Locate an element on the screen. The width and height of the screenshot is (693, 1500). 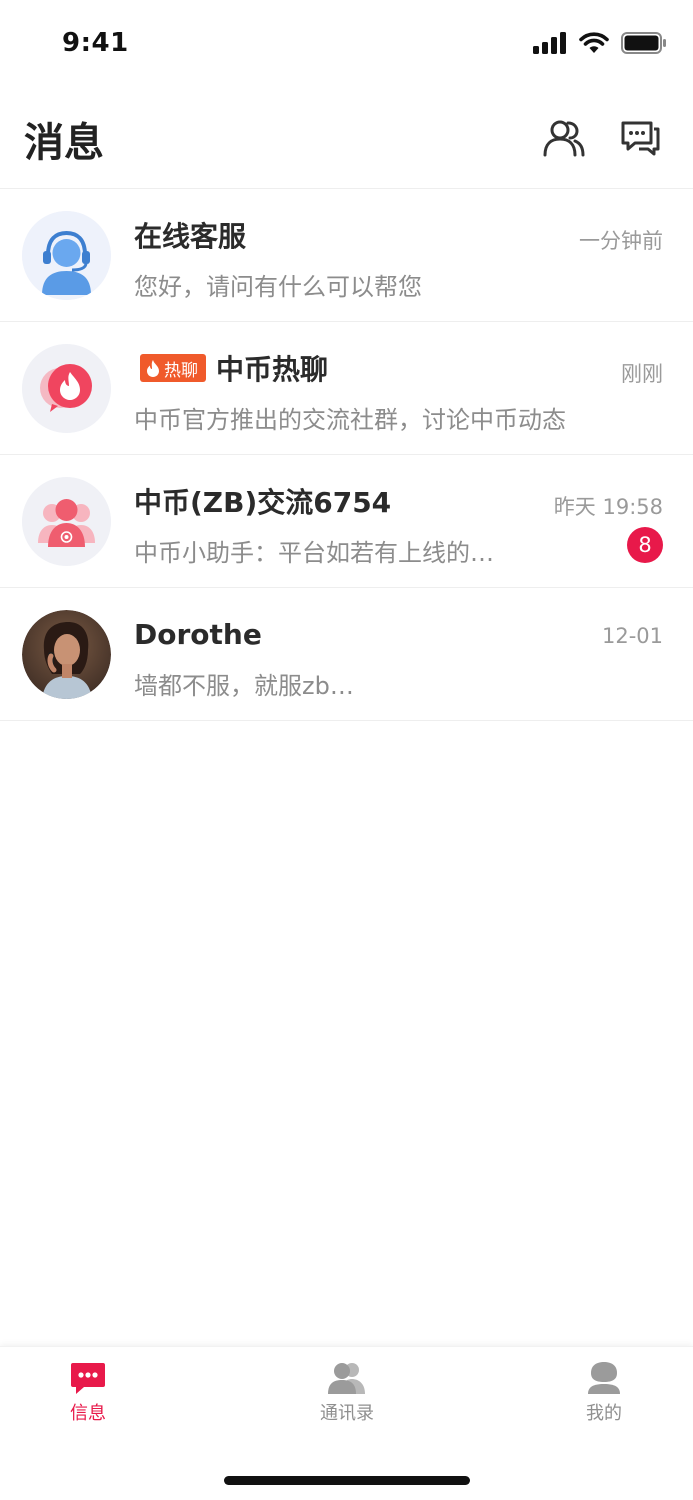
conversation-item-group-chat: 中币(ZB)交流6754 昨天 19:58 中币小助手：平台如若有上线的… 8 is located at coordinates (346, 521).